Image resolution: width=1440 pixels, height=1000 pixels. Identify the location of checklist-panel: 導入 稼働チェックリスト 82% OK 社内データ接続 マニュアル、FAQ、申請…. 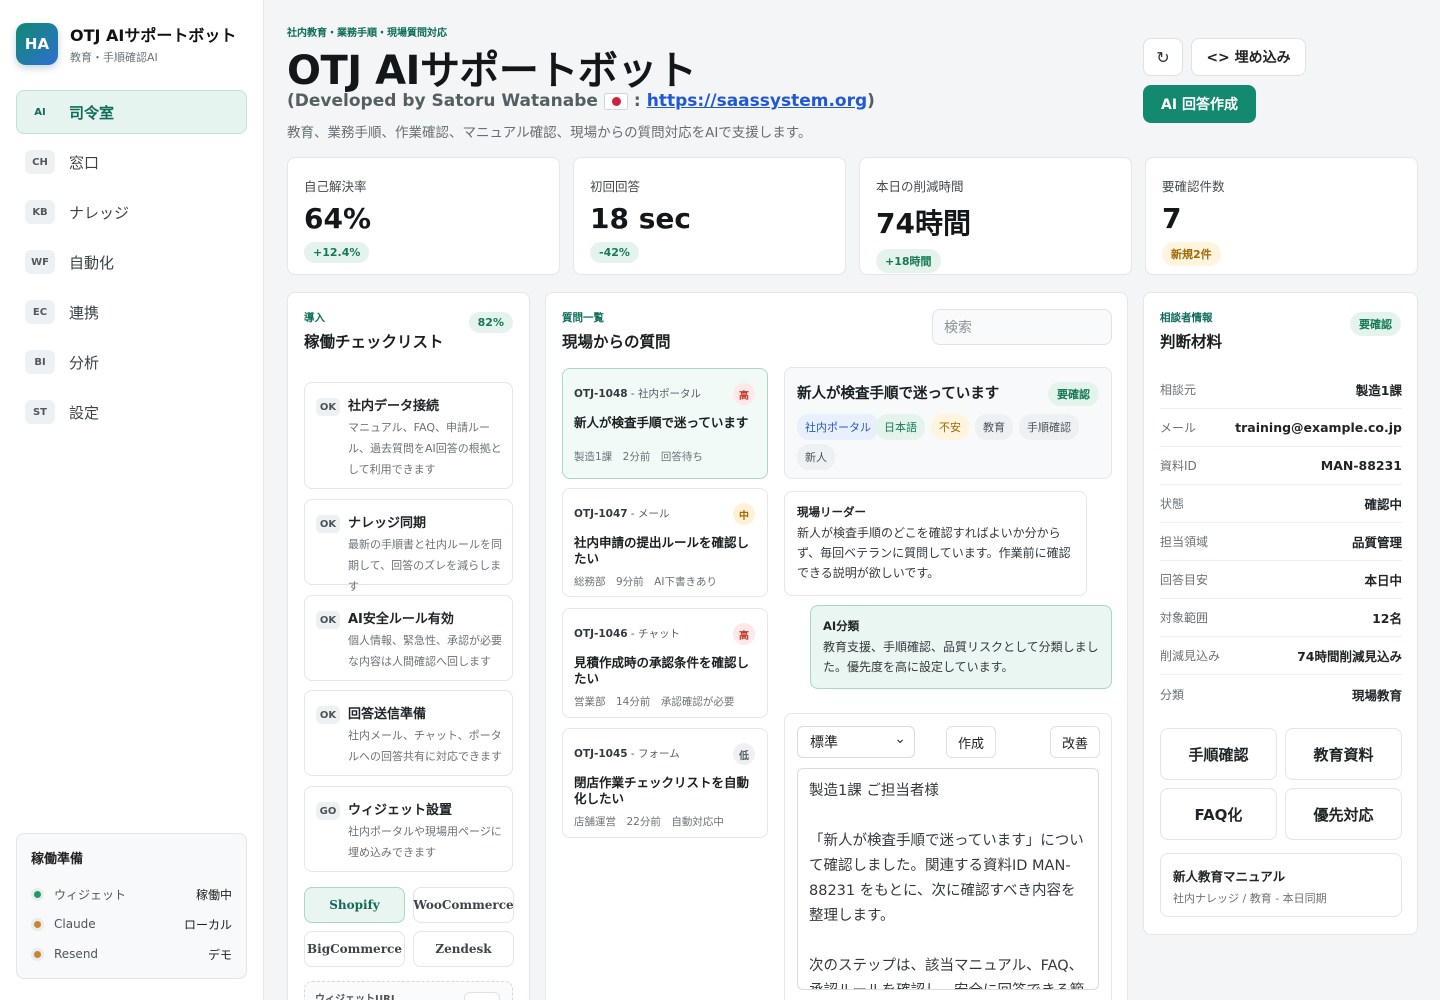
(408, 646).